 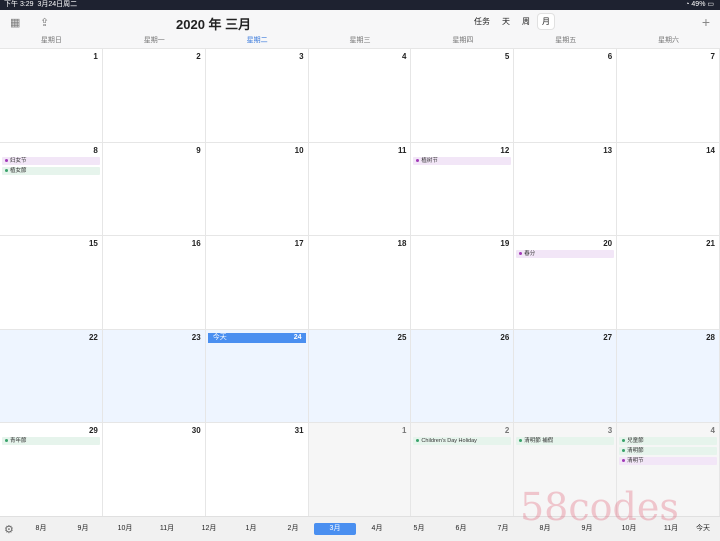 I want to click on day-cell: 4, so click(x=360, y=96).